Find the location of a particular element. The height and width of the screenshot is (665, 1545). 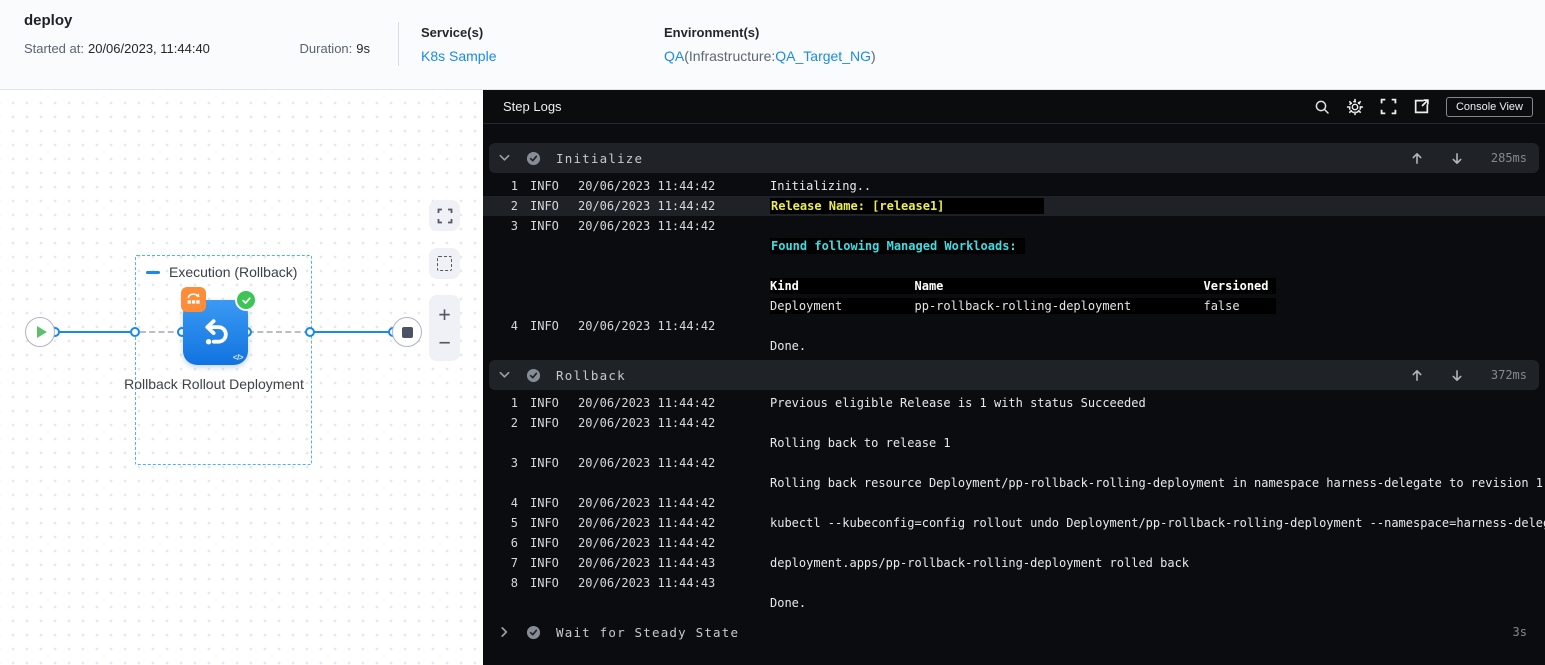

port-group-left is located at coordinates (135, 332).